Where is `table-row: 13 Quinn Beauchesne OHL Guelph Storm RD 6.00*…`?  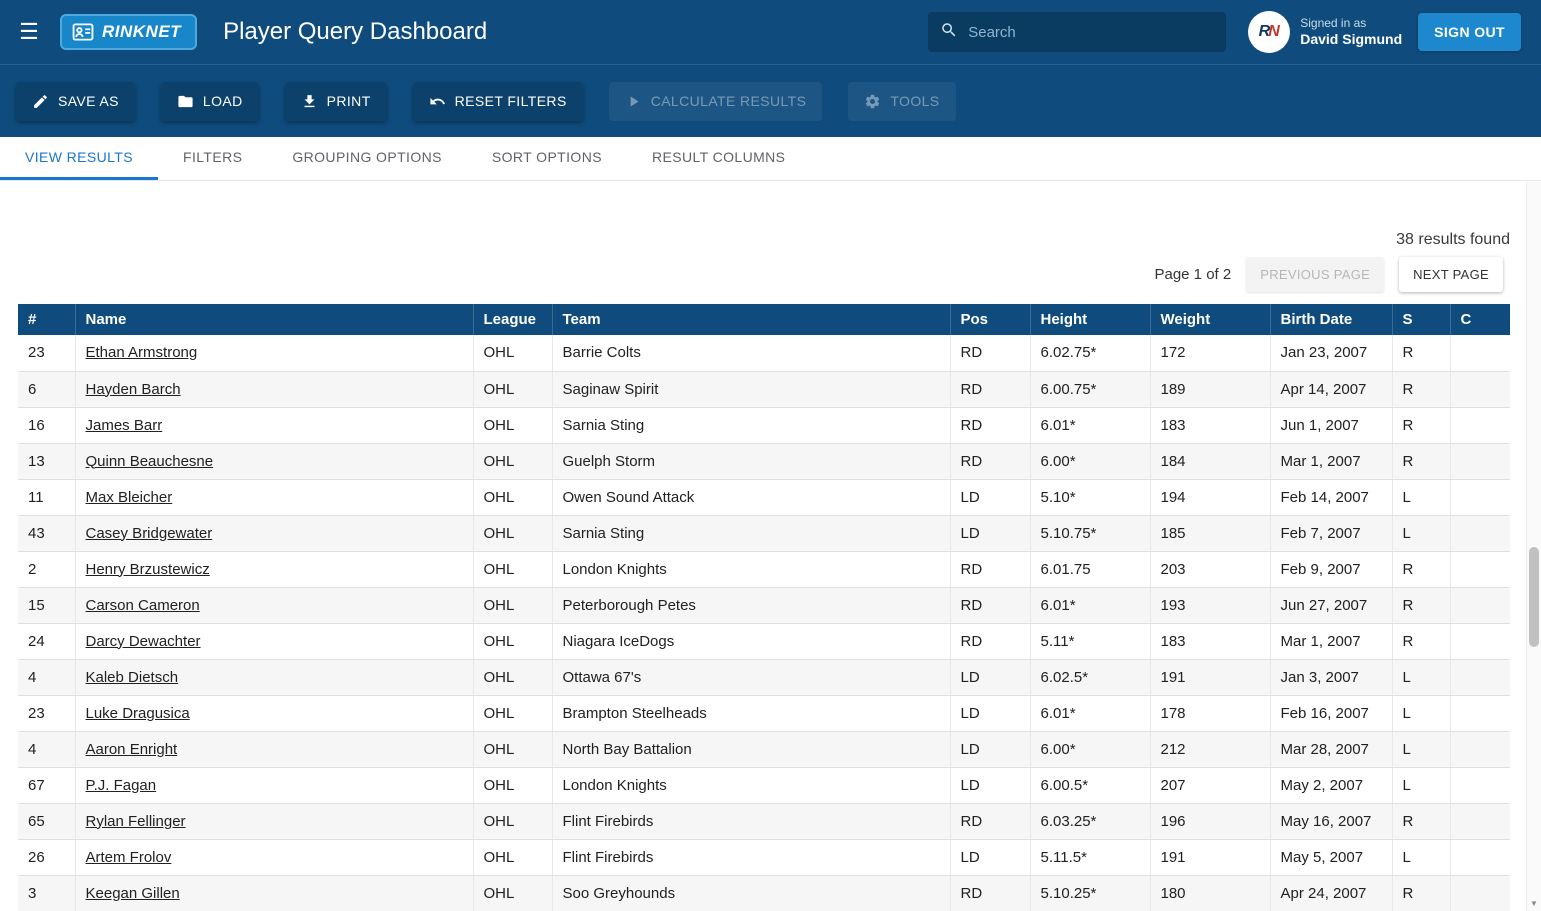 table-row: 13 Quinn Beauchesne OHL Guelph Storm RD 6.00*… is located at coordinates (764, 461).